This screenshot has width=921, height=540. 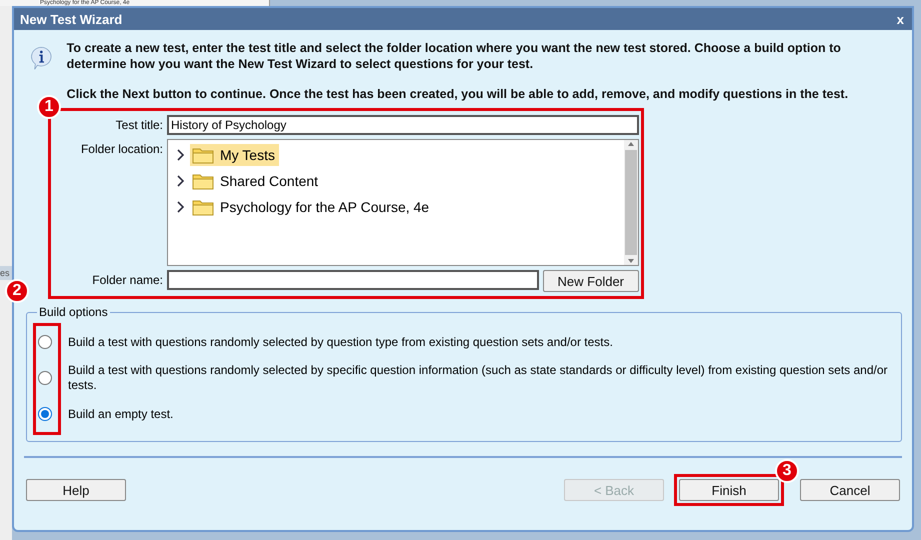 I want to click on step-badge: 2, so click(x=17, y=291).